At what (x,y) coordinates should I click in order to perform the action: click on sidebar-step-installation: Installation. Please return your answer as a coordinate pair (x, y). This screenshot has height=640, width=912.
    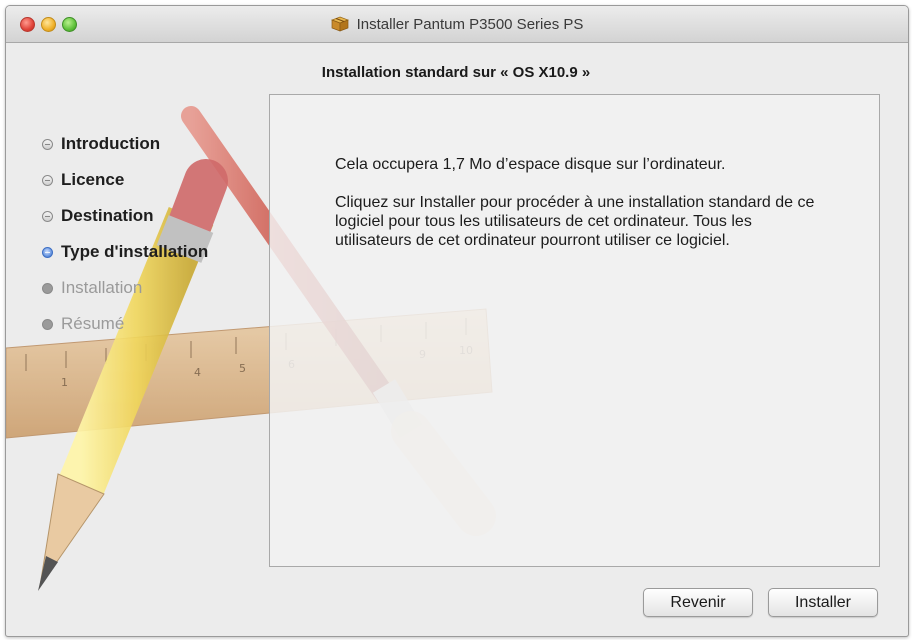
    Looking at the image, I should click on (157, 288).